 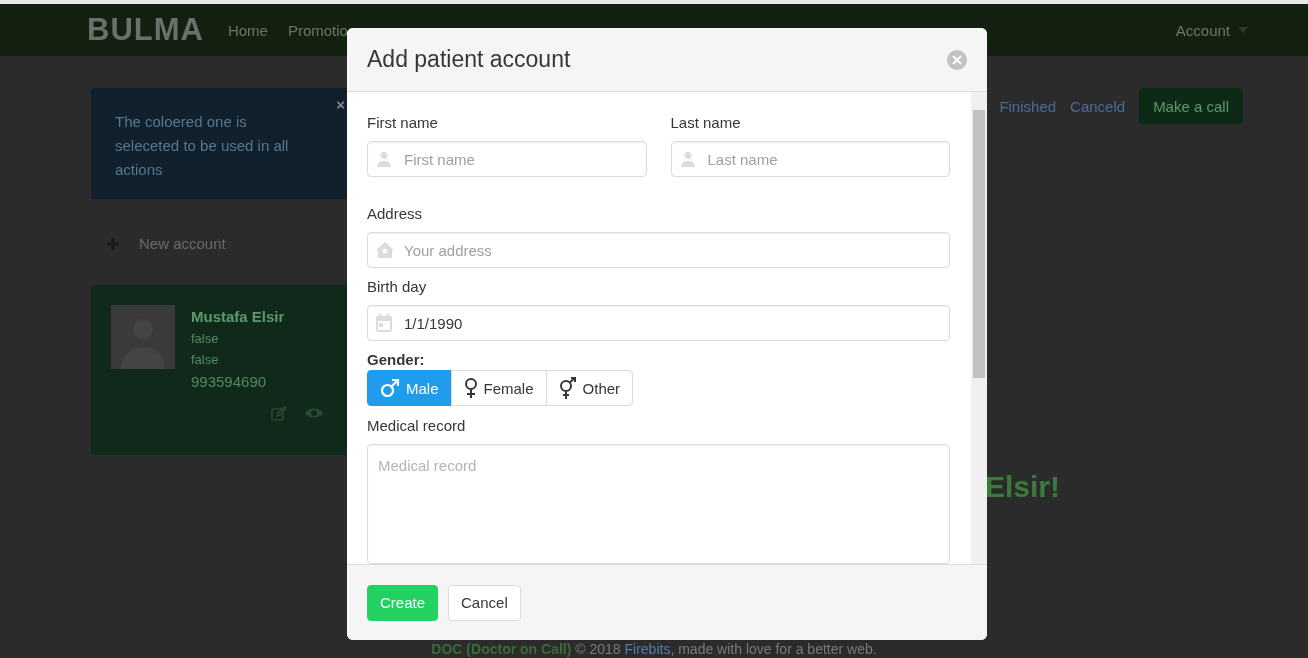 What do you see at coordinates (498, 388) in the screenshot?
I see `gender-option: Female` at bounding box center [498, 388].